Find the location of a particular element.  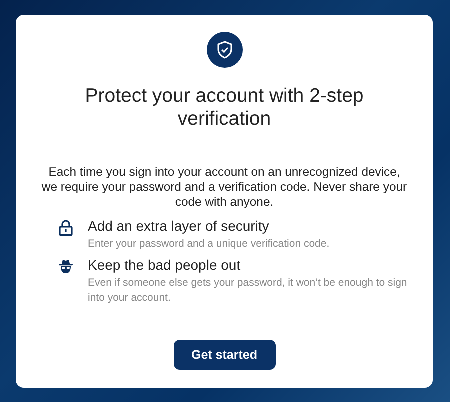

feature-title: Add an extra layer of security is located at coordinates (179, 226).